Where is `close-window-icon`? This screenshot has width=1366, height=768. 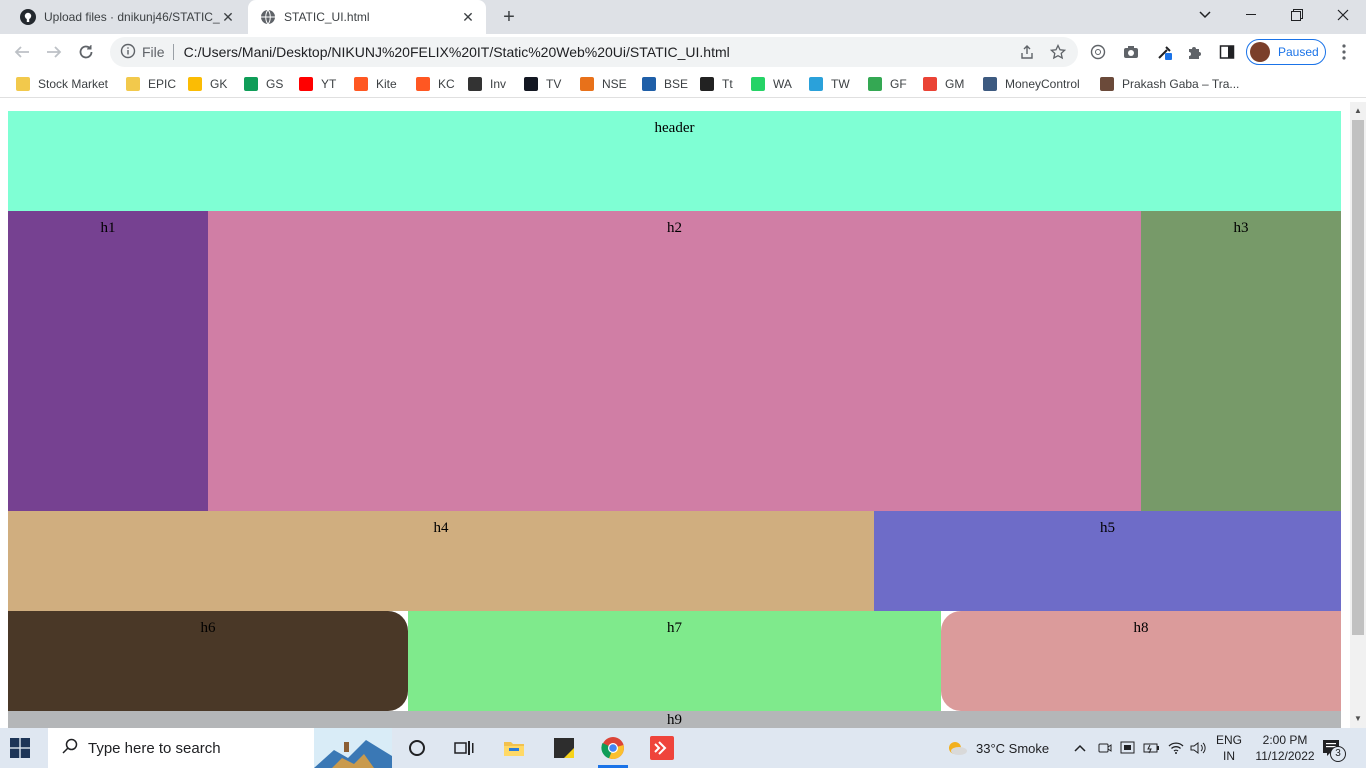 close-window-icon is located at coordinates (1343, 15).